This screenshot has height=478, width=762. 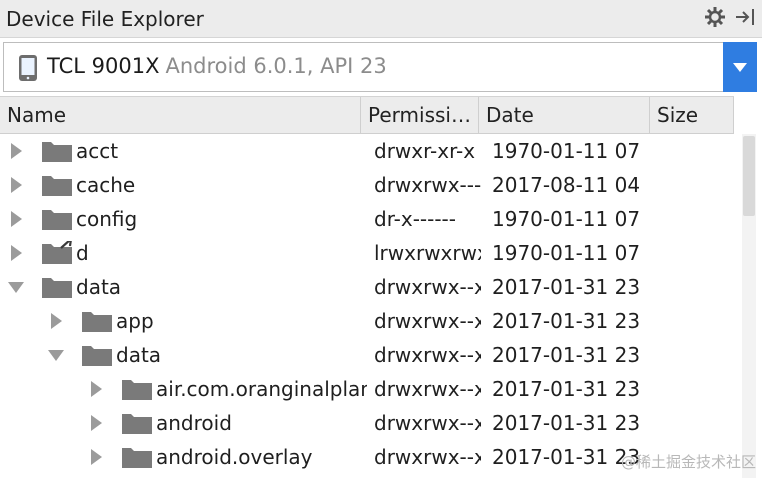 What do you see at coordinates (745, 17) in the screenshot?
I see `hide-panel-icon` at bounding box center [745, 17].